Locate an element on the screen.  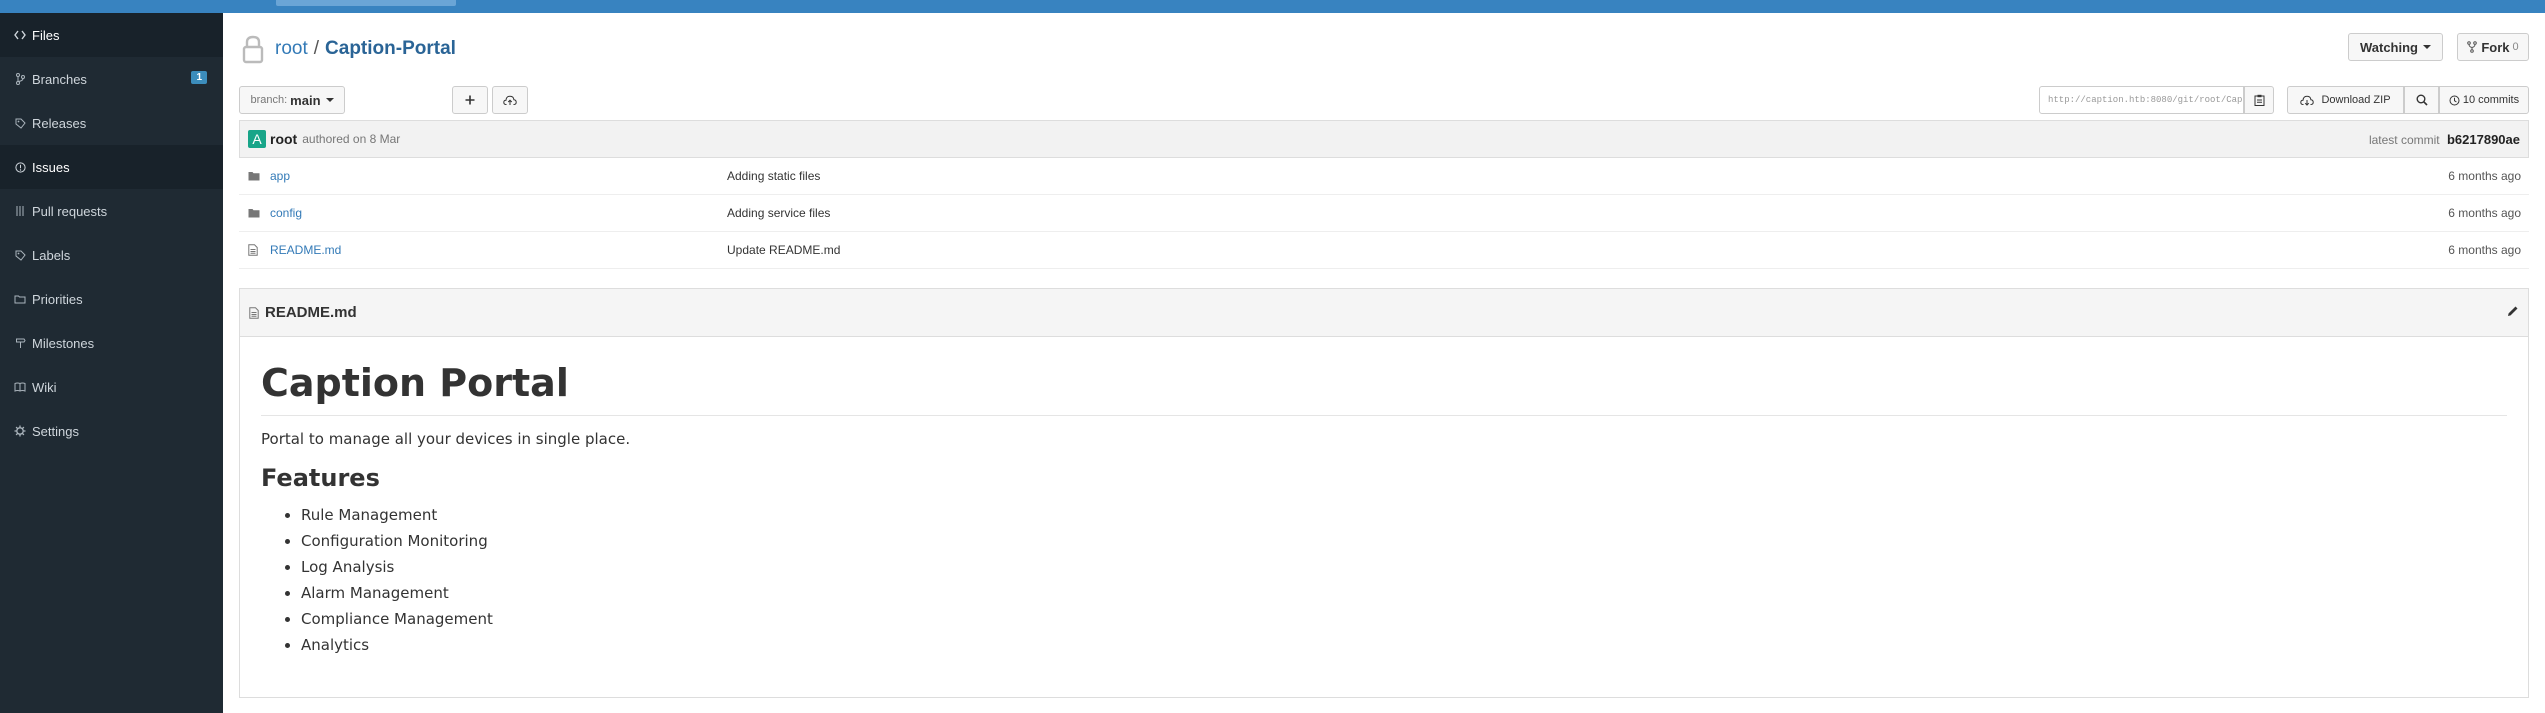
commits-label: commits is located at coordinates (2499, 100).